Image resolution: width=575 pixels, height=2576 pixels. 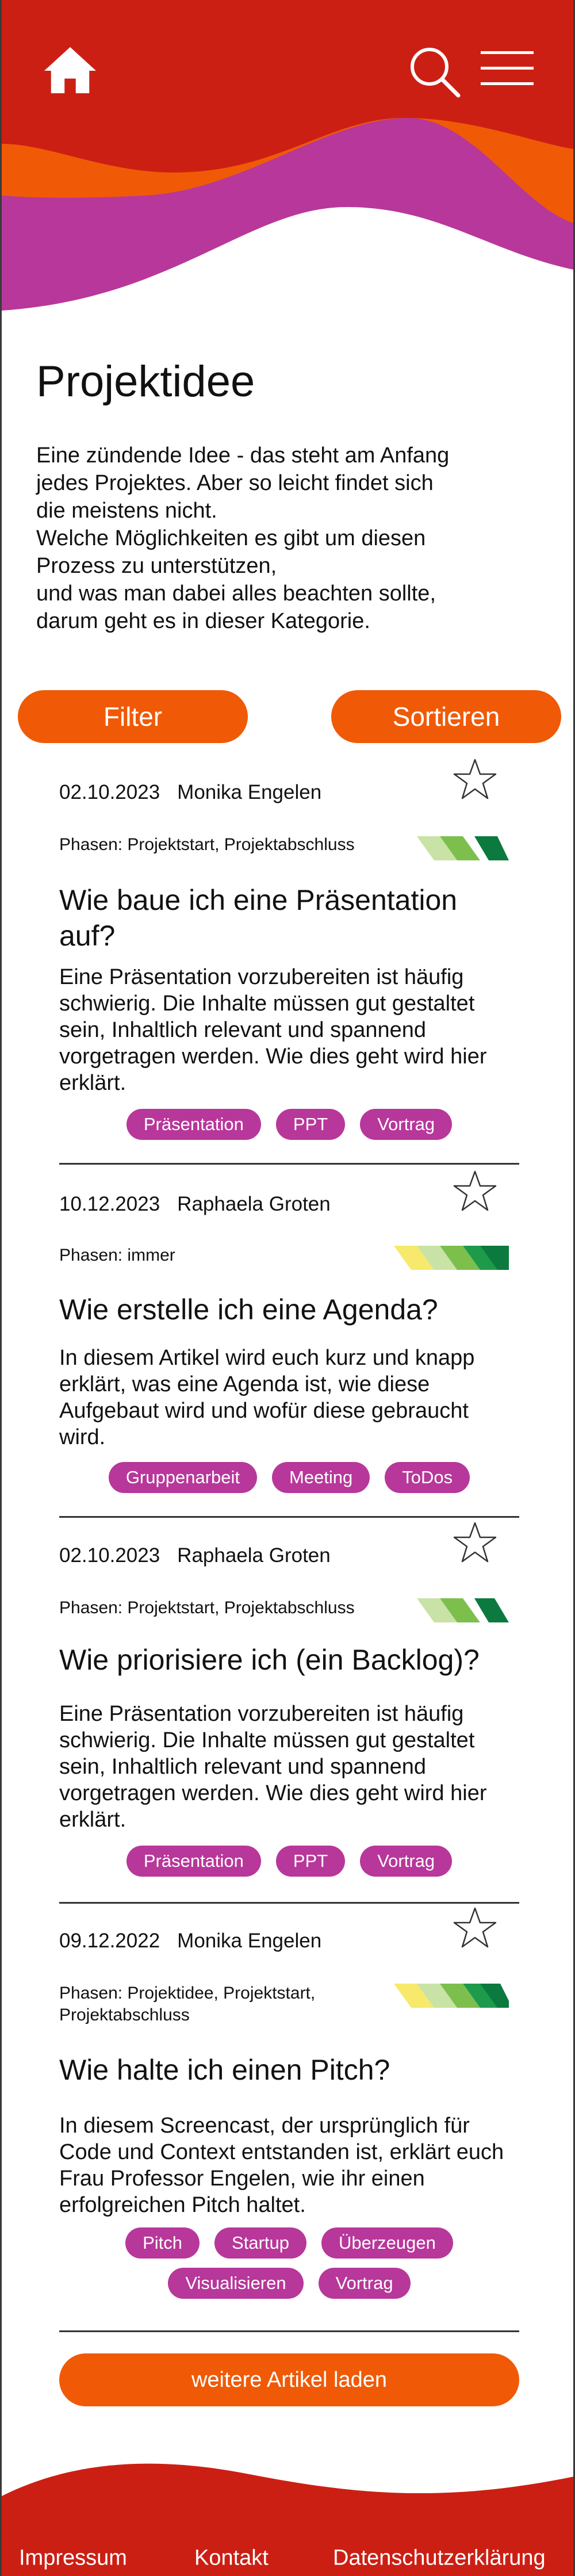 What do you see at coordinates (260, 2243) in the screenshot?
I see `tag: Startup` at bounding box center [260, 2243].